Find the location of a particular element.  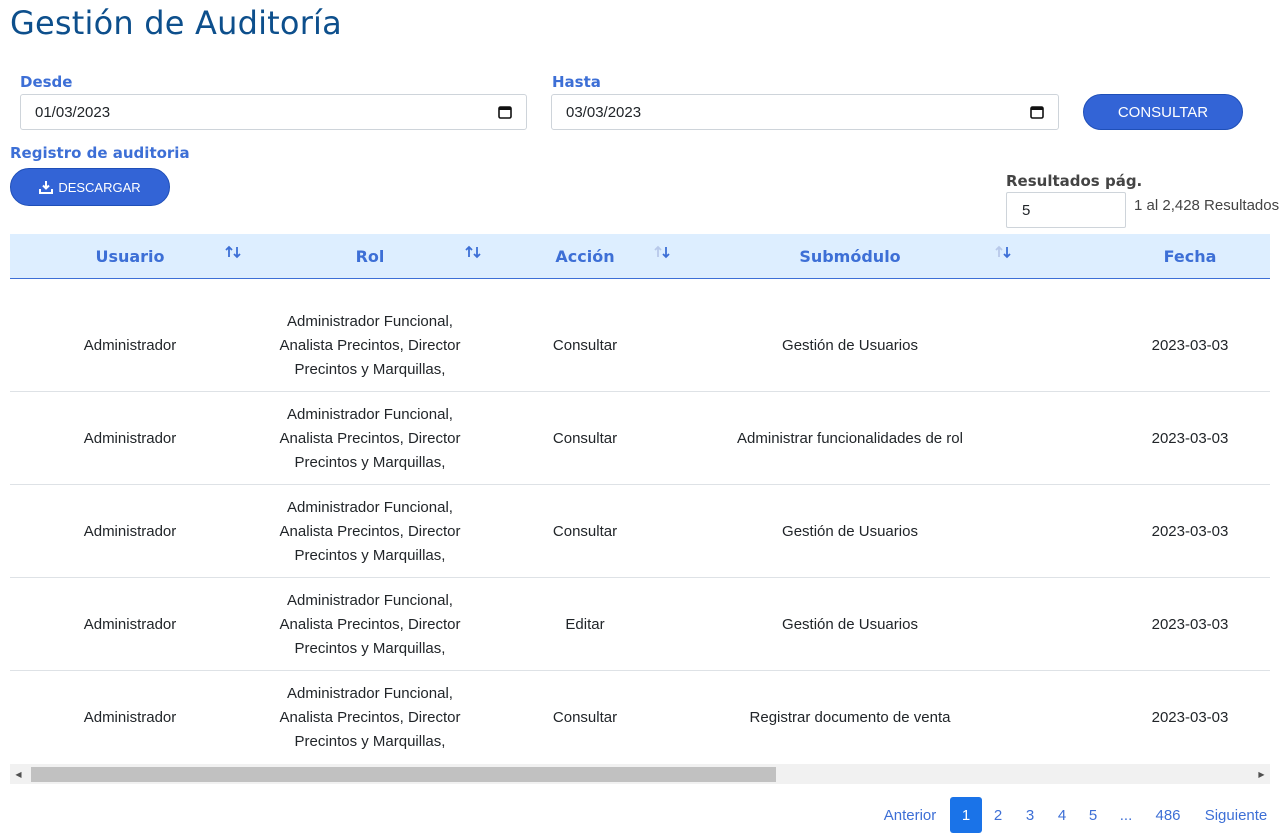

cell-submodule: Administrar funcionalidades de rol is located at coordinates (850, 438).